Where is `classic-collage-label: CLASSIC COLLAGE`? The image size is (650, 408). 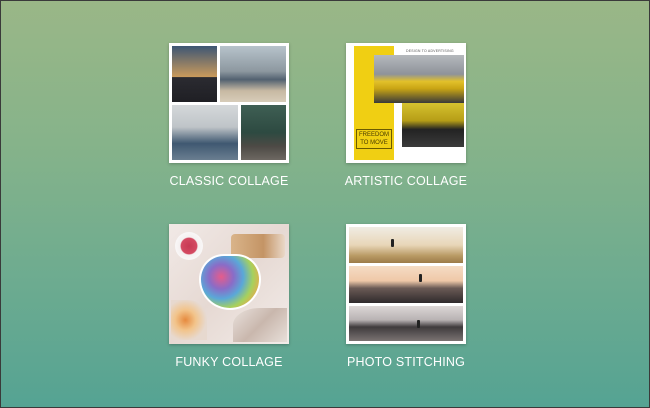 classic-collage-label: CLASSIC COLLAGE is located at coordinates (229, 181).